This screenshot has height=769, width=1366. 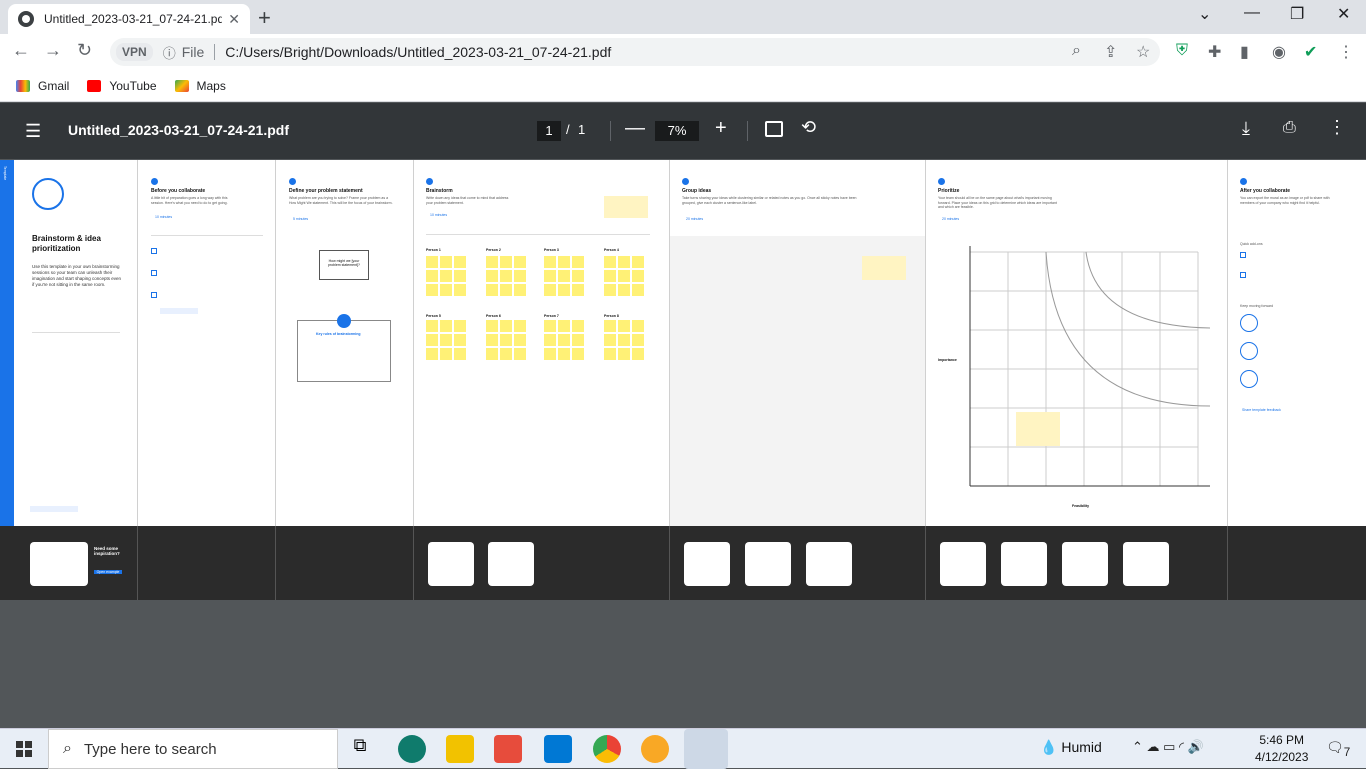 I want to click on toolbar-divider, so click(x=610, y=131).